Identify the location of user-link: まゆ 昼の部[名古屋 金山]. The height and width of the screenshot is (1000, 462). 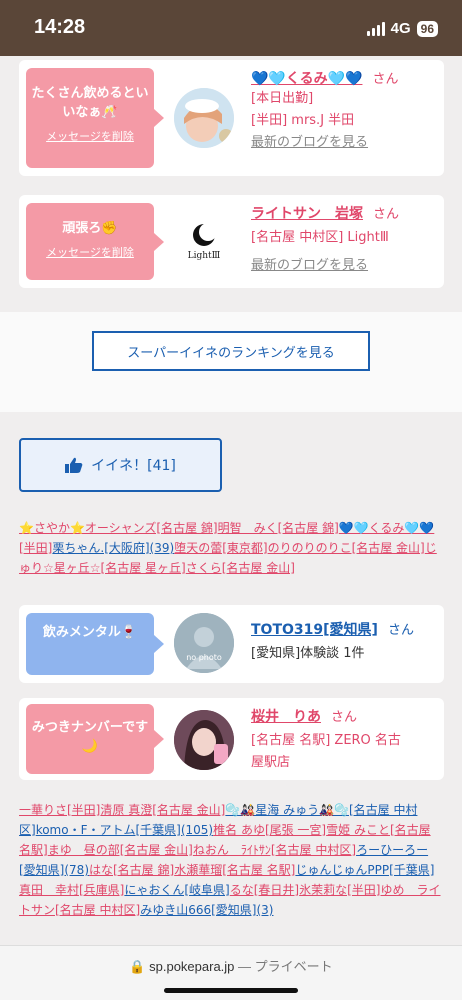
(120, 850).